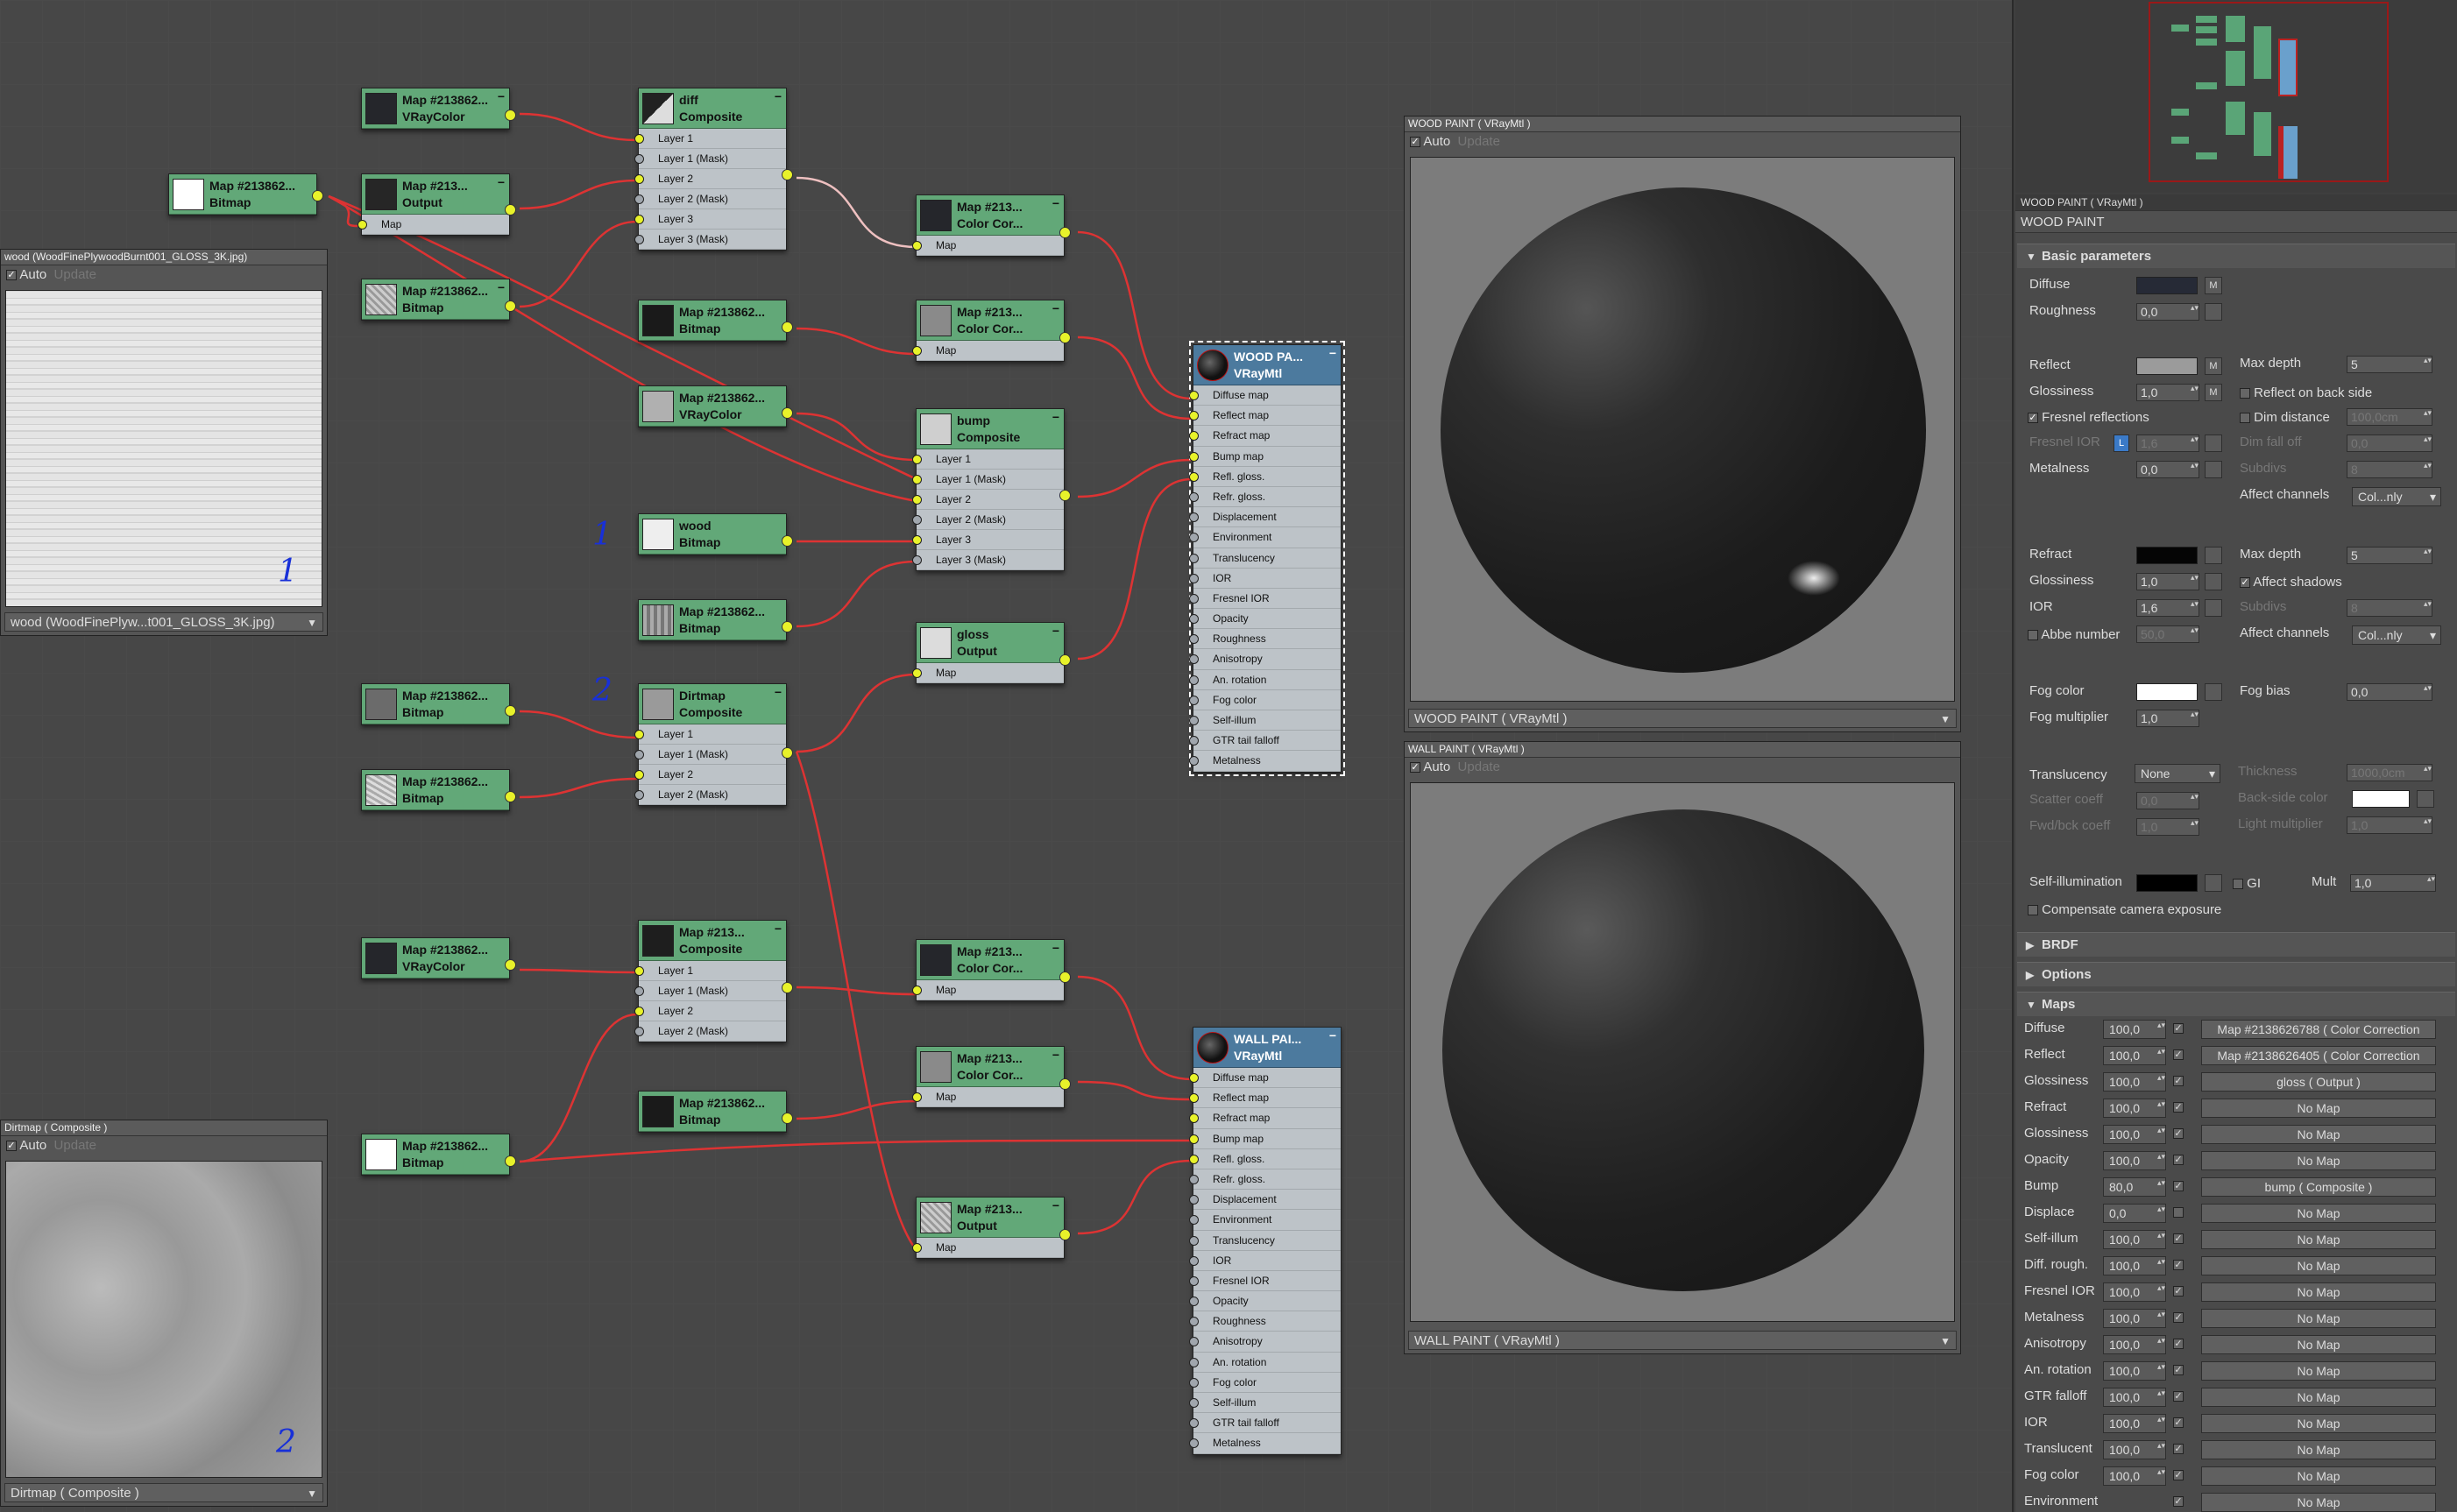 The image size is (2457, 1512). Describe the element at coordinates (1265, 1261) in the screenshot. I see `material-input-slot: IOR` at that location.